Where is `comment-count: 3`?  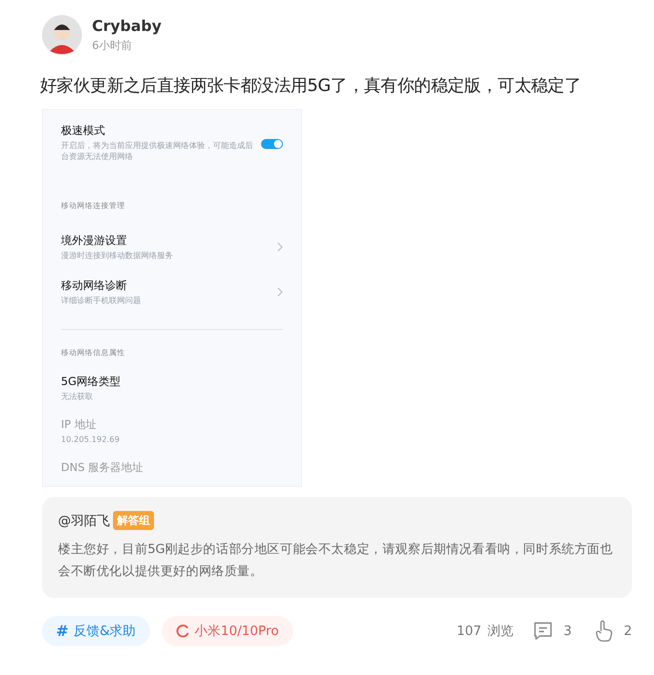
comment-count: 3 is located at coordinates (567, 631).